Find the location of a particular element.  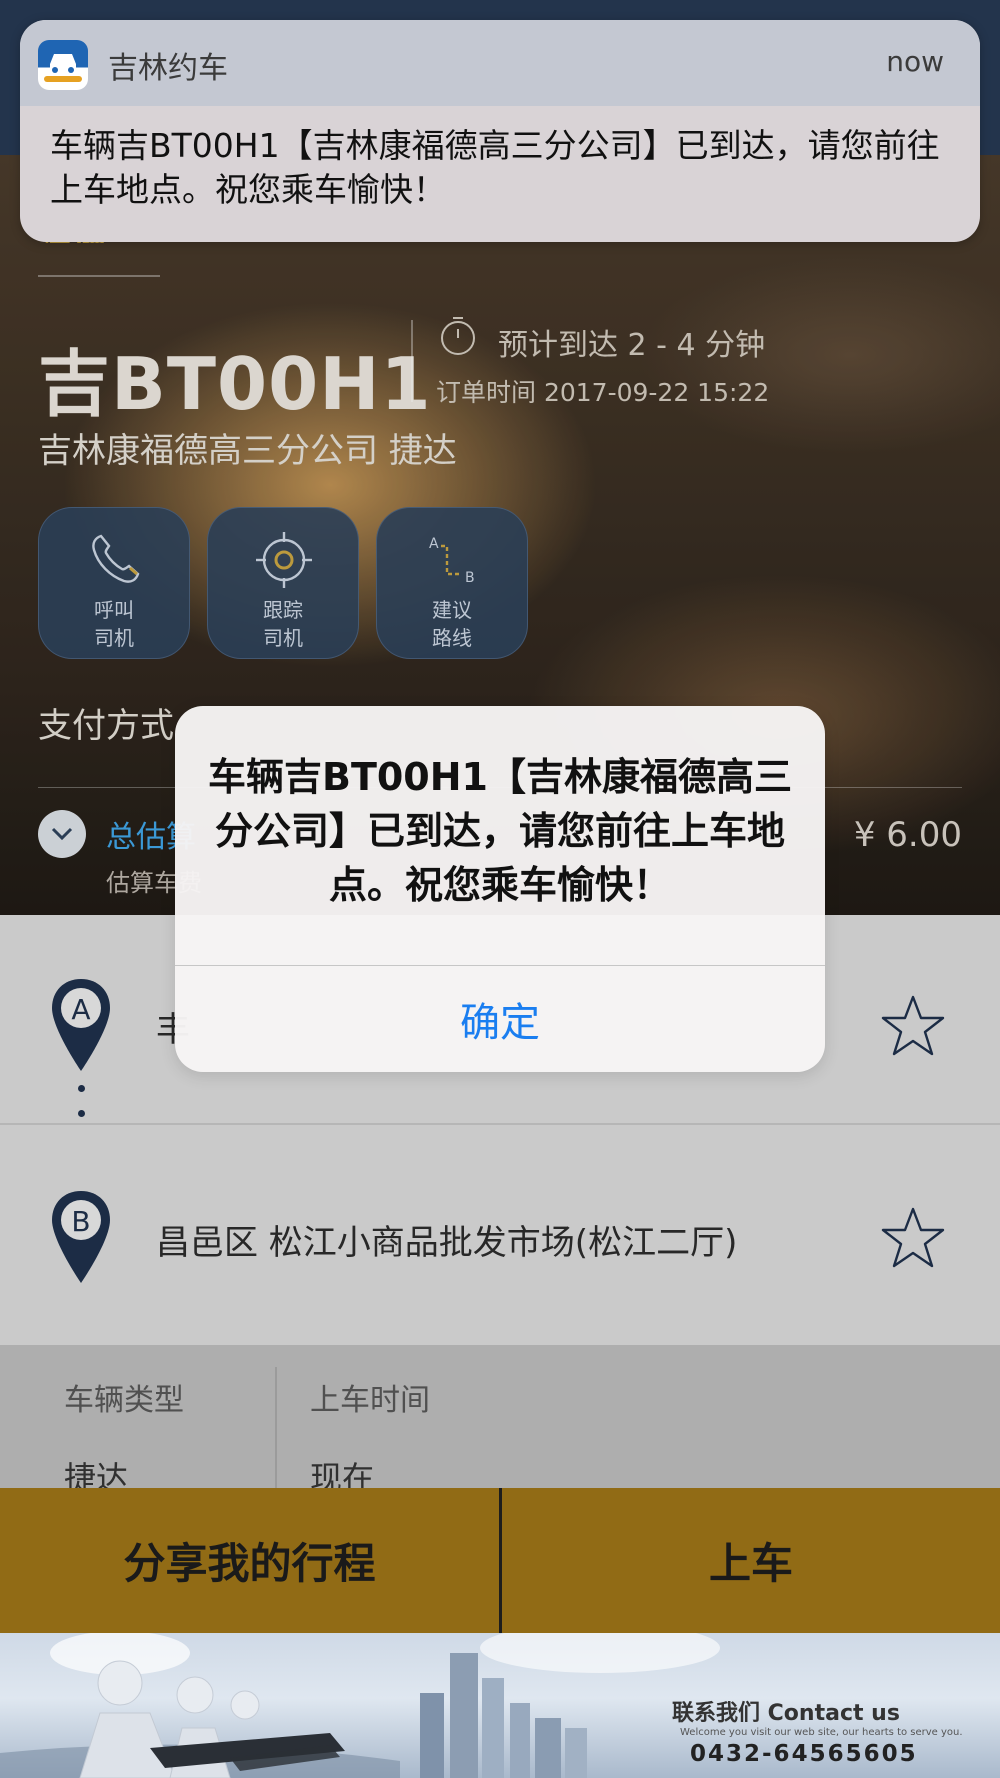

route-icon: A B is located at coordinates (452, 561).